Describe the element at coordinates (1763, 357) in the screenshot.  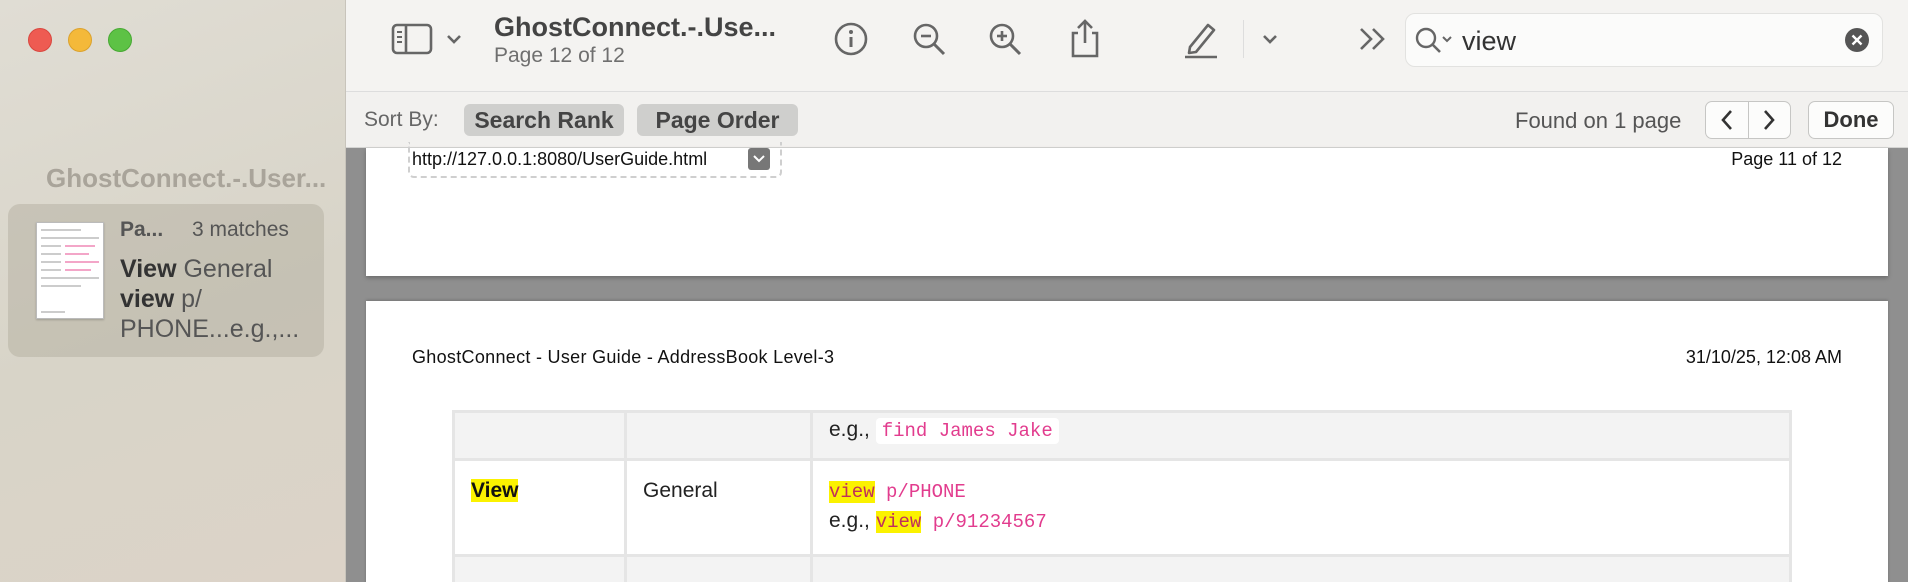
I see `page-header-date: 31/10/25, 12:08 AM` at that location.